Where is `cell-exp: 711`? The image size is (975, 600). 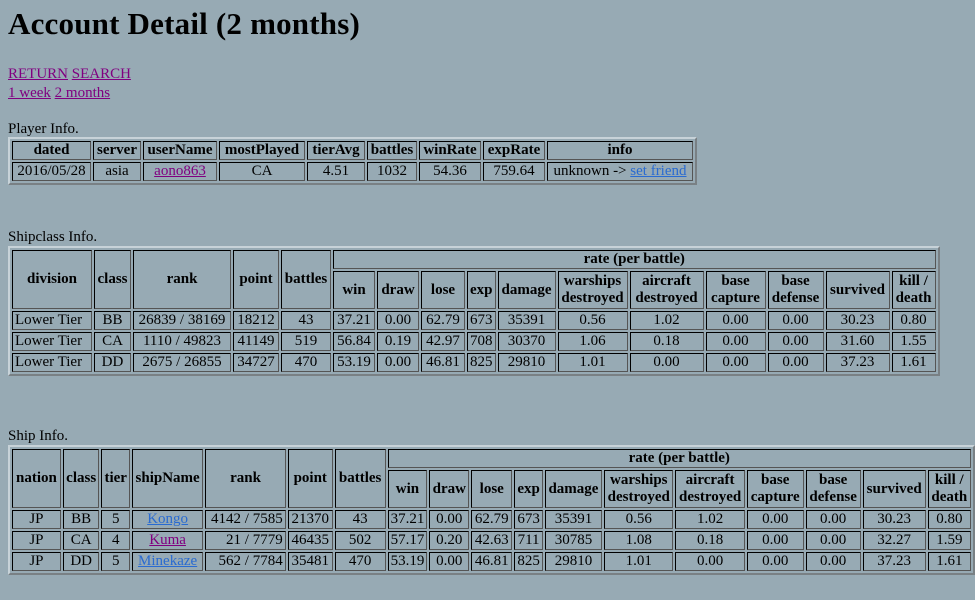 cell-exp: 711 is located at coordinates (528, 540).